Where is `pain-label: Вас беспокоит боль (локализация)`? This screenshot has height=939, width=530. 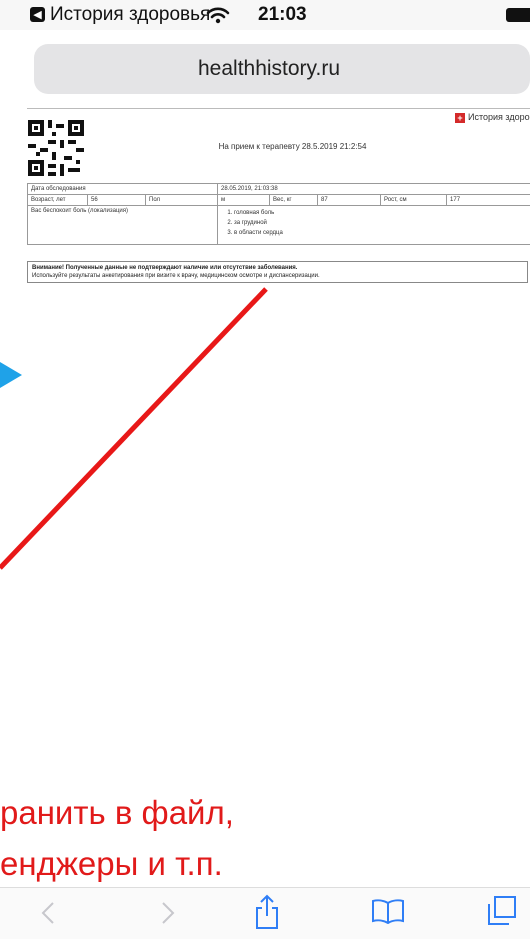
pain-label: Вас беспокоит боль (локализация) is located at coordinates (123, 225).